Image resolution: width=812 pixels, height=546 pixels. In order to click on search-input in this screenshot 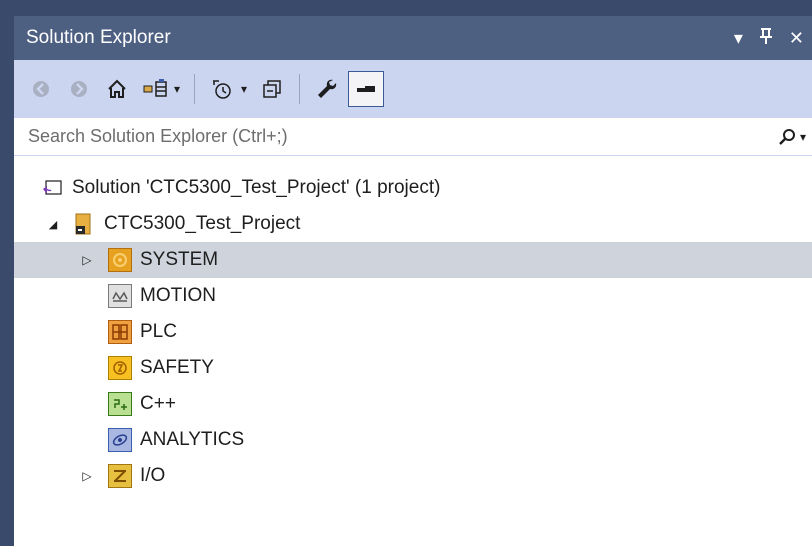, I will do `click(368, 136)`.